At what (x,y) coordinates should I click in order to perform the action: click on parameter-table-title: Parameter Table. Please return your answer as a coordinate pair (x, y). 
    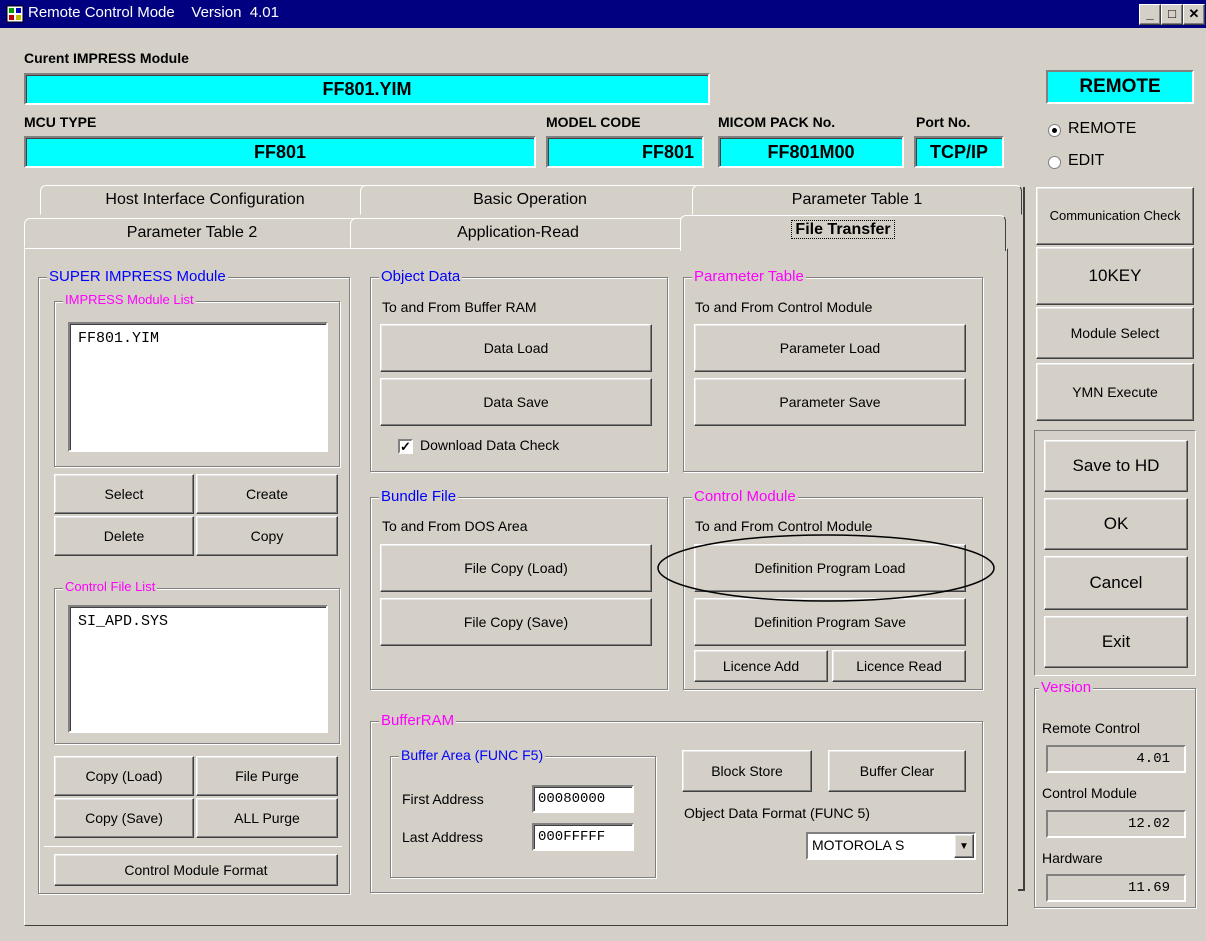
    Looking at the image, I should click on (749, 276).